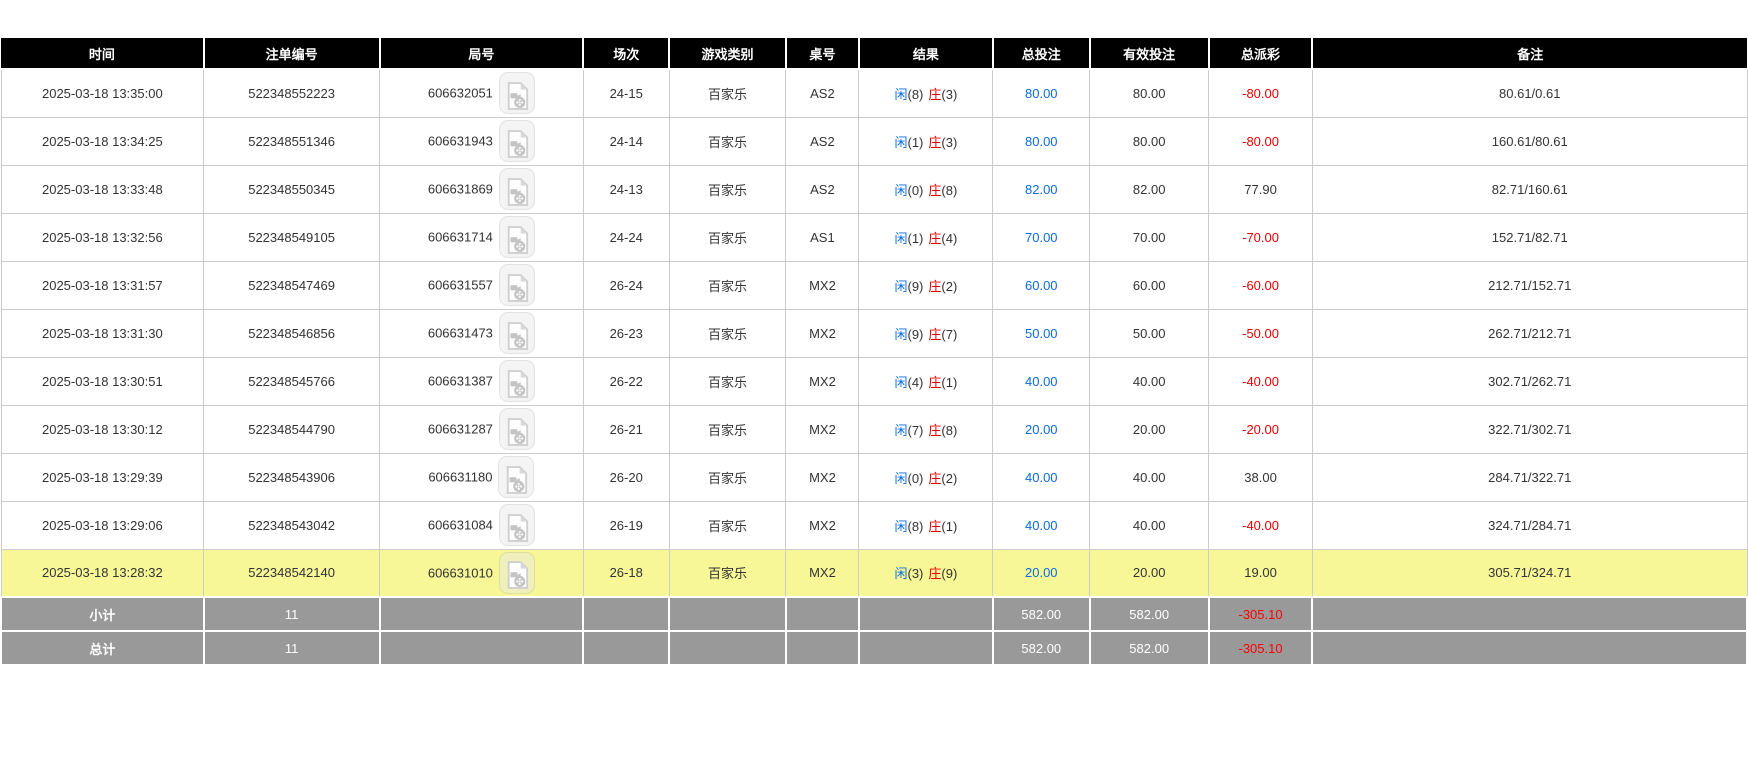  What do you see at coordinates (626, 573) in the screenshot?
I see `cell-session: 26-18` at bounding box center [626, 573].